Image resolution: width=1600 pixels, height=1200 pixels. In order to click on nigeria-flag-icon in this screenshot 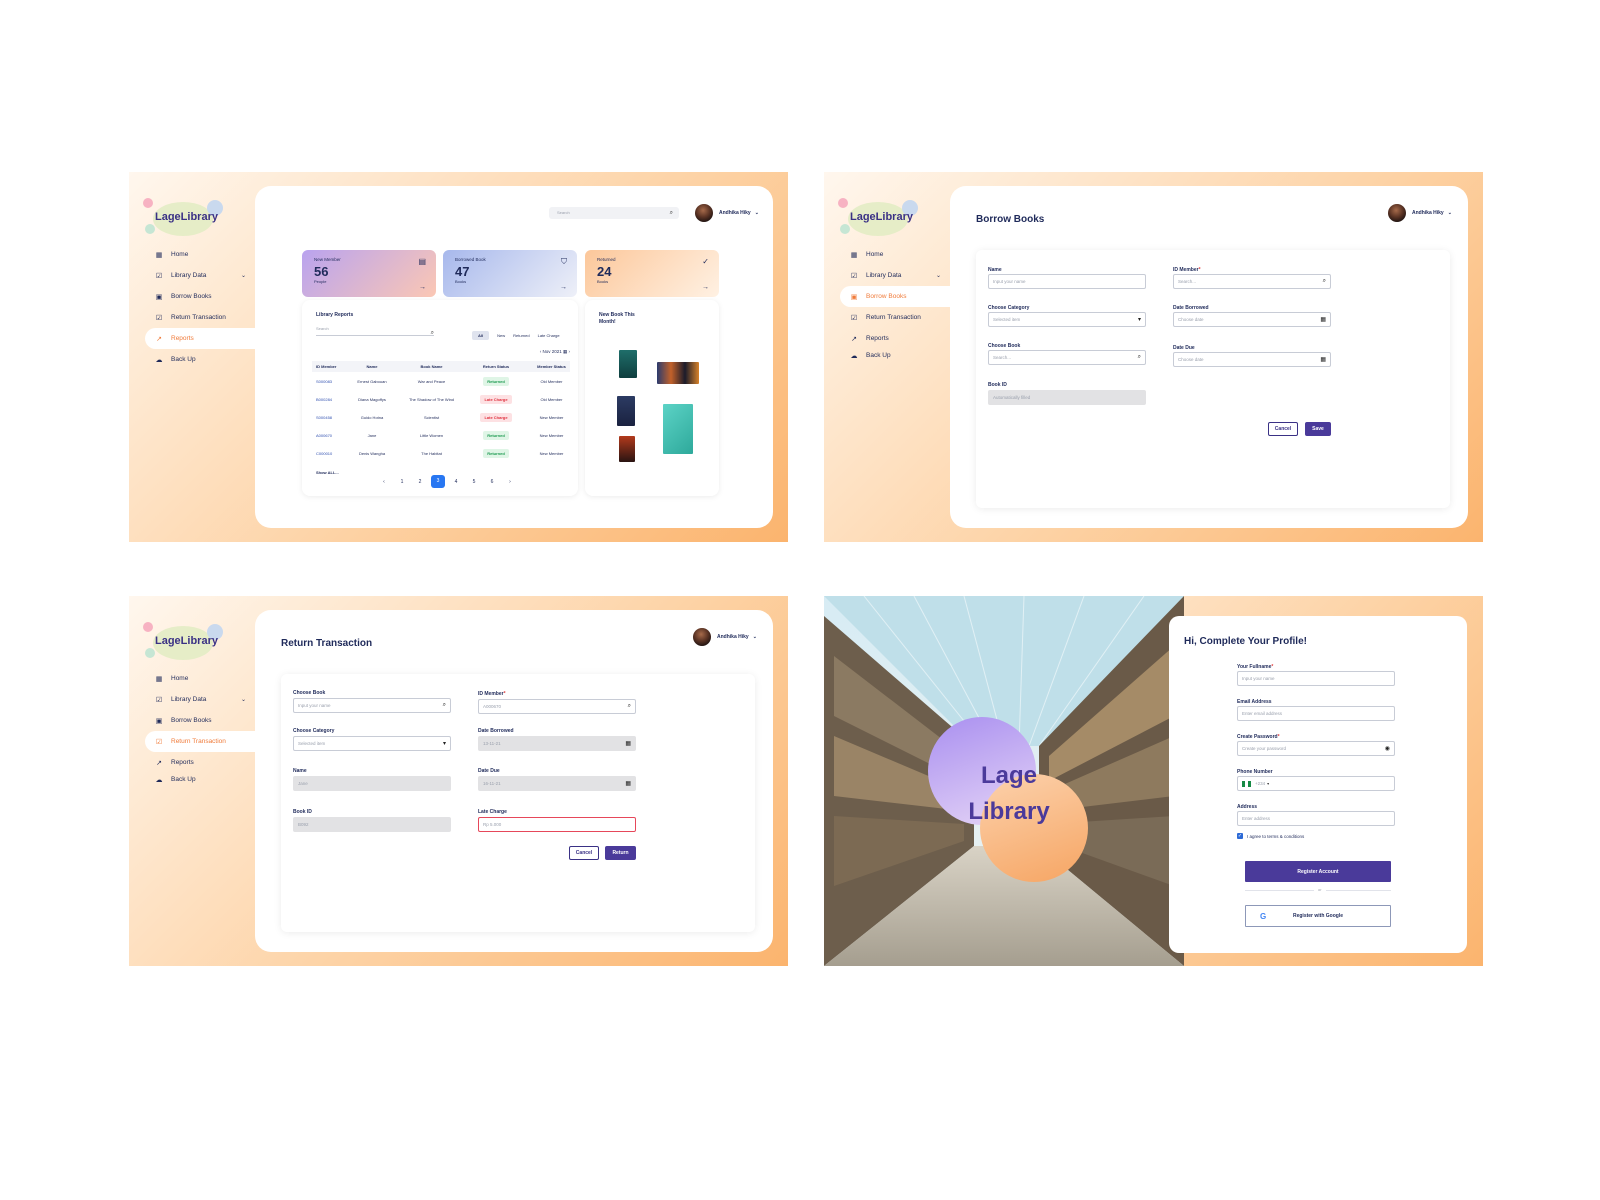, I will do `click(1246, 783)`.